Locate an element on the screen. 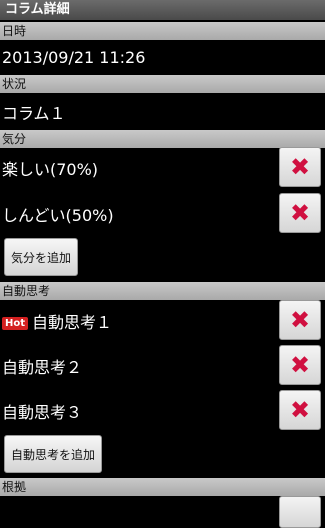 The height and width of the screenshot is (528, 325). mood-row: 楽しい(70%) ✖ is located at coordinates (162, 166).